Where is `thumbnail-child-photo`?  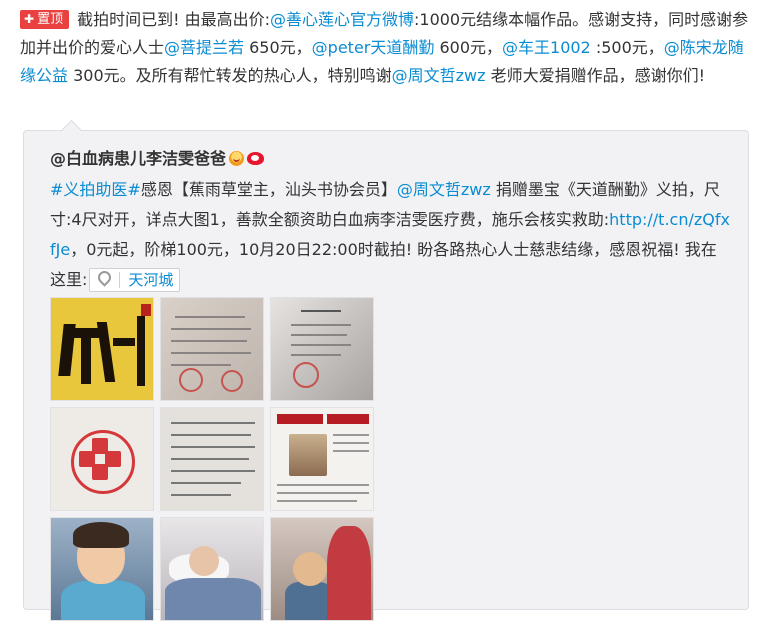 thumbnail-child-photo is located at coordinates (102, 569).